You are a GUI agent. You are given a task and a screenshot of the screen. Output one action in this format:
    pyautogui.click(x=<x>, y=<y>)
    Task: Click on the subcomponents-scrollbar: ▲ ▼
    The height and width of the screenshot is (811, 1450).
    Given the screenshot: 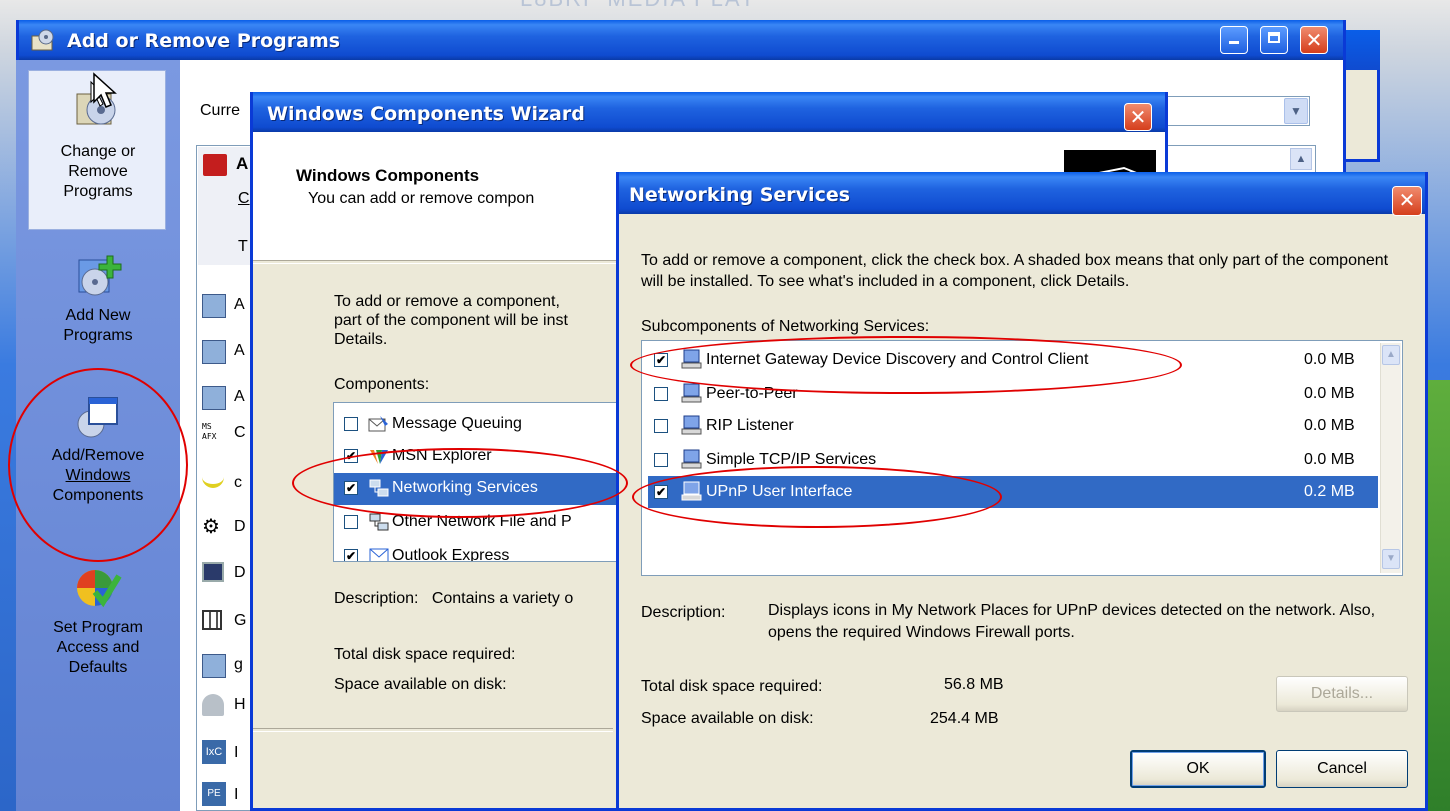 What is the action you would take?
    pyautogui.click(x=1390, y=458)
    